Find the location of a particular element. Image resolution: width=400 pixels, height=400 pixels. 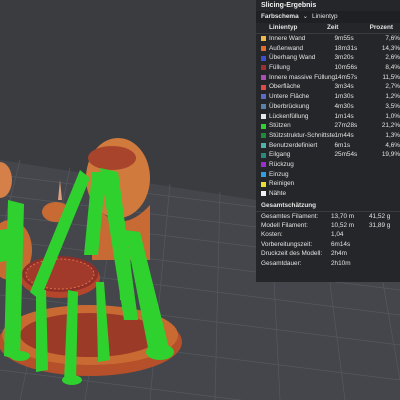

summary-title: Gesamtschätzung is located at coordinates (328, 206).